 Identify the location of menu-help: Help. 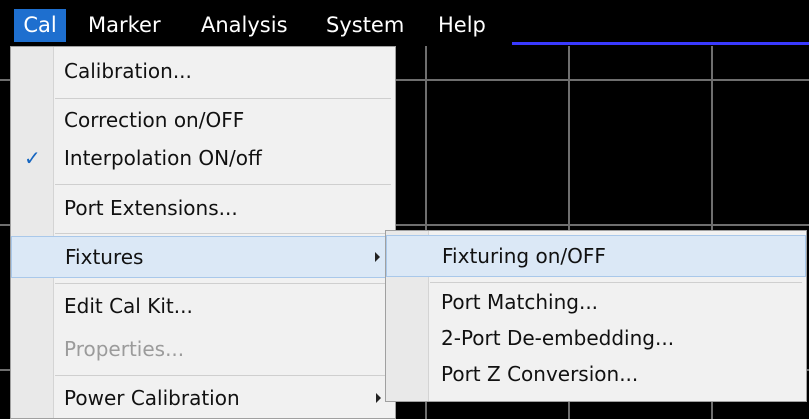
(462, 25).